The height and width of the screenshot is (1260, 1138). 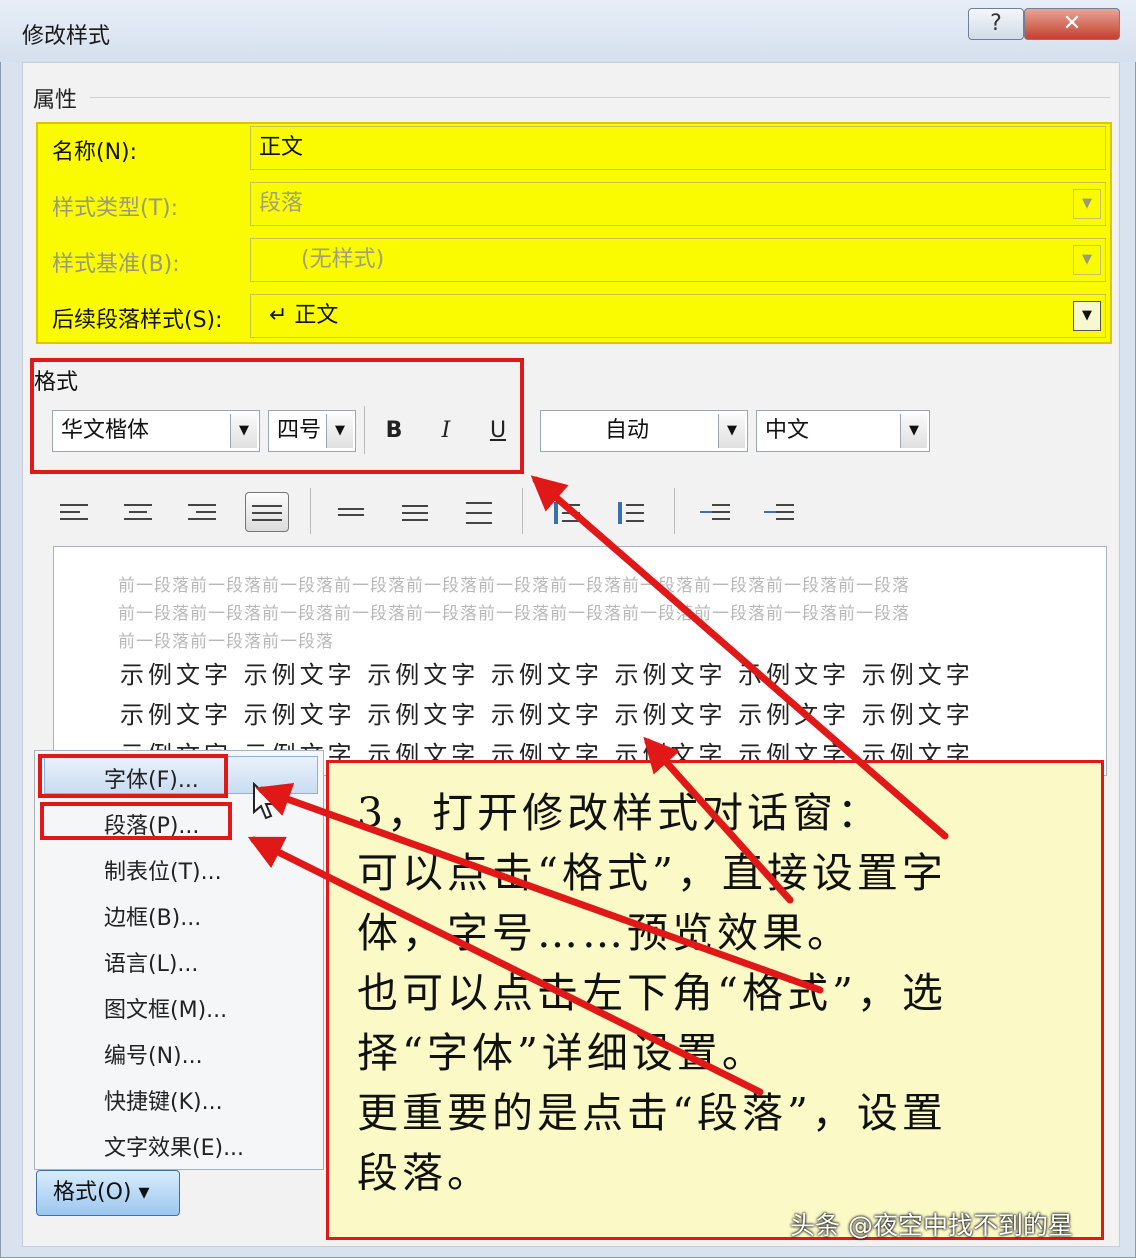 I want to click on format-menu-button: 格式(O) ▾, so click(x=108, y=1193).